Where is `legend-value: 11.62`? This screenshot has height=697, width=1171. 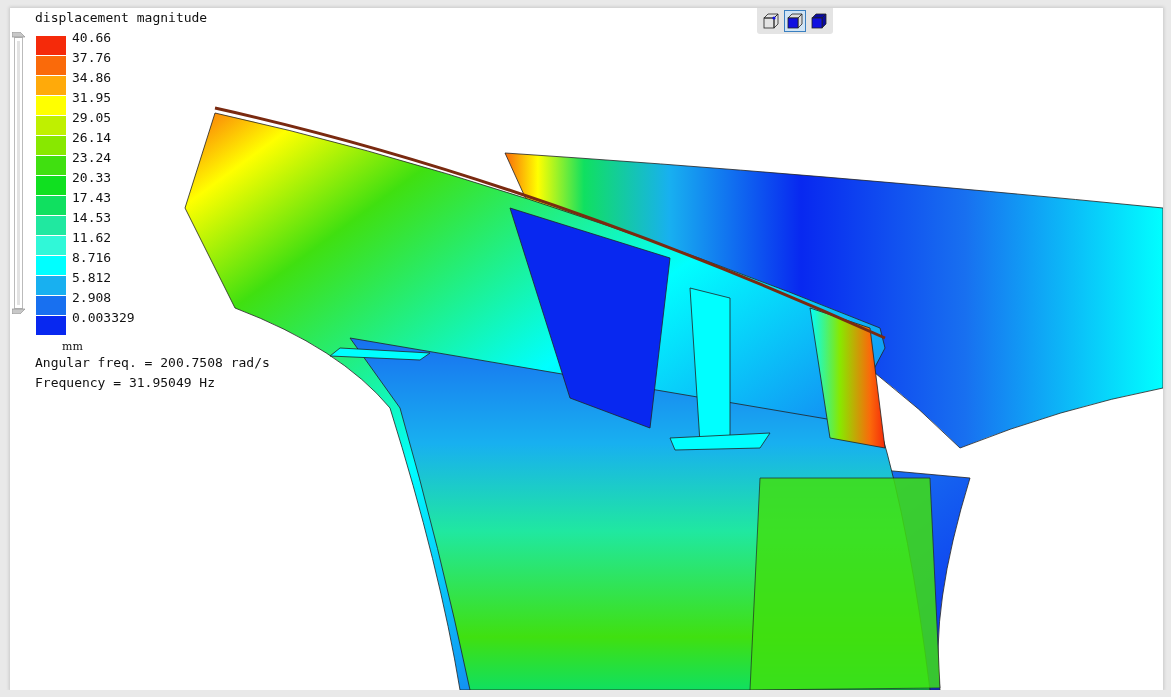 legend-value: 11.62 is located at coordinates (92, 238).